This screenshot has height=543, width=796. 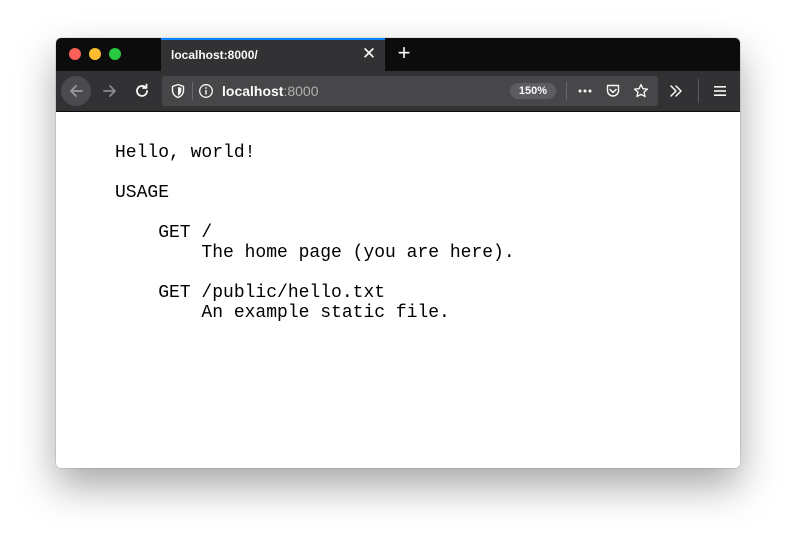 I want to click on arrow-left-icon, so click(x=76, y=91).